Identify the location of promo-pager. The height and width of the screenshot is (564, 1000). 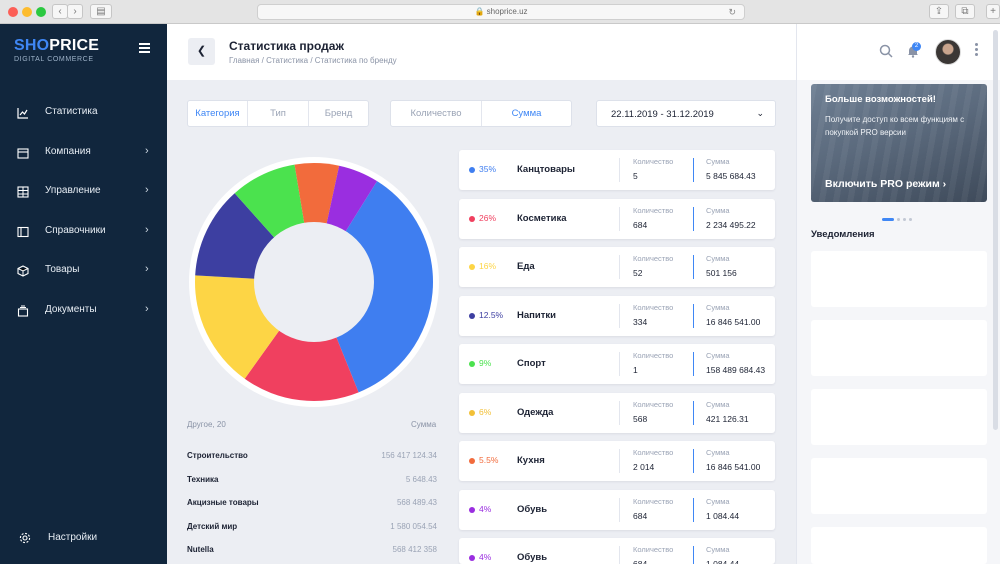
(898, 220).